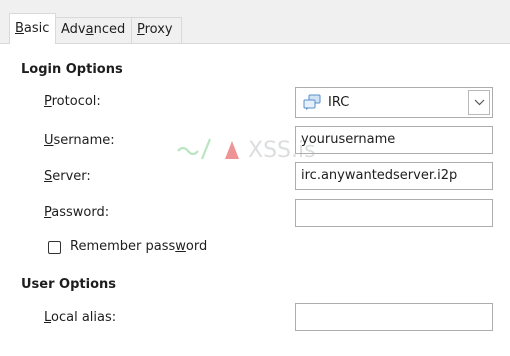  What do you see at coordinates (141, 29) in the screenshot?
I see `tab-proxy-accel: P` at bounding box center [141, 29].